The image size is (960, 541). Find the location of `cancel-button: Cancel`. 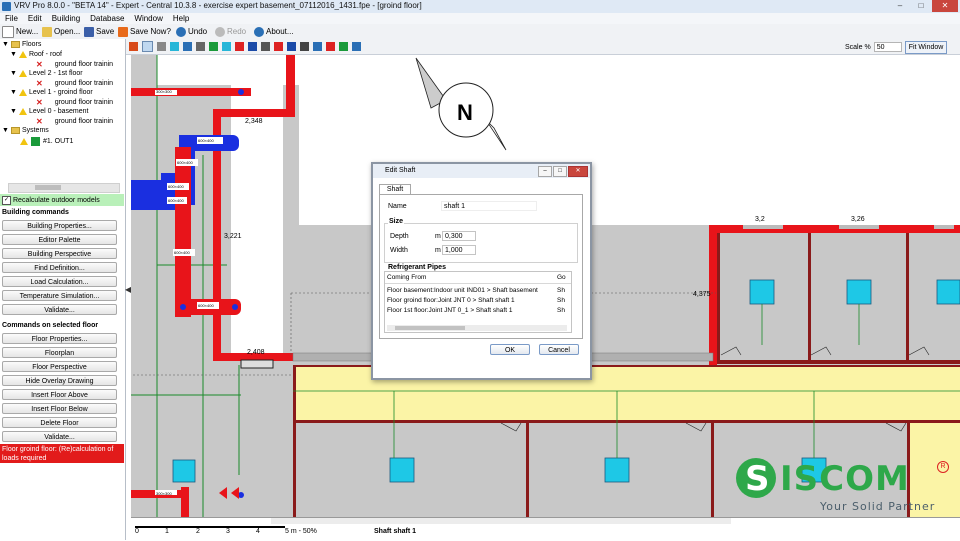

cancel-button: Cancel is located at coordinates (559, 349).